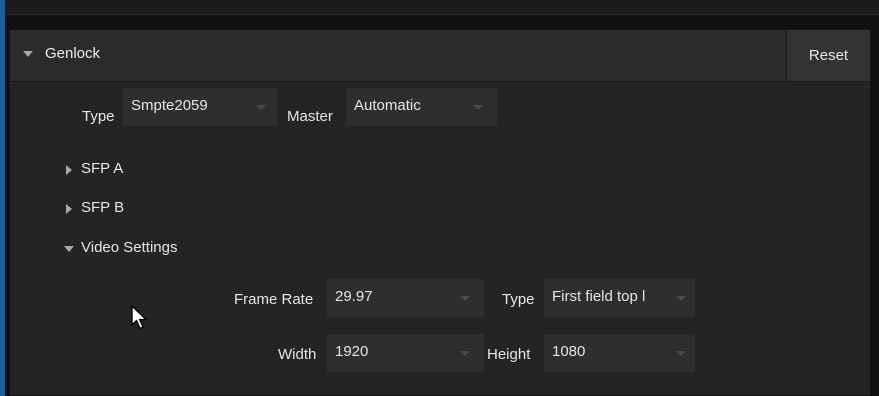  I want to click on tree-item-sfp-a: SFP A, so click(114, 170).